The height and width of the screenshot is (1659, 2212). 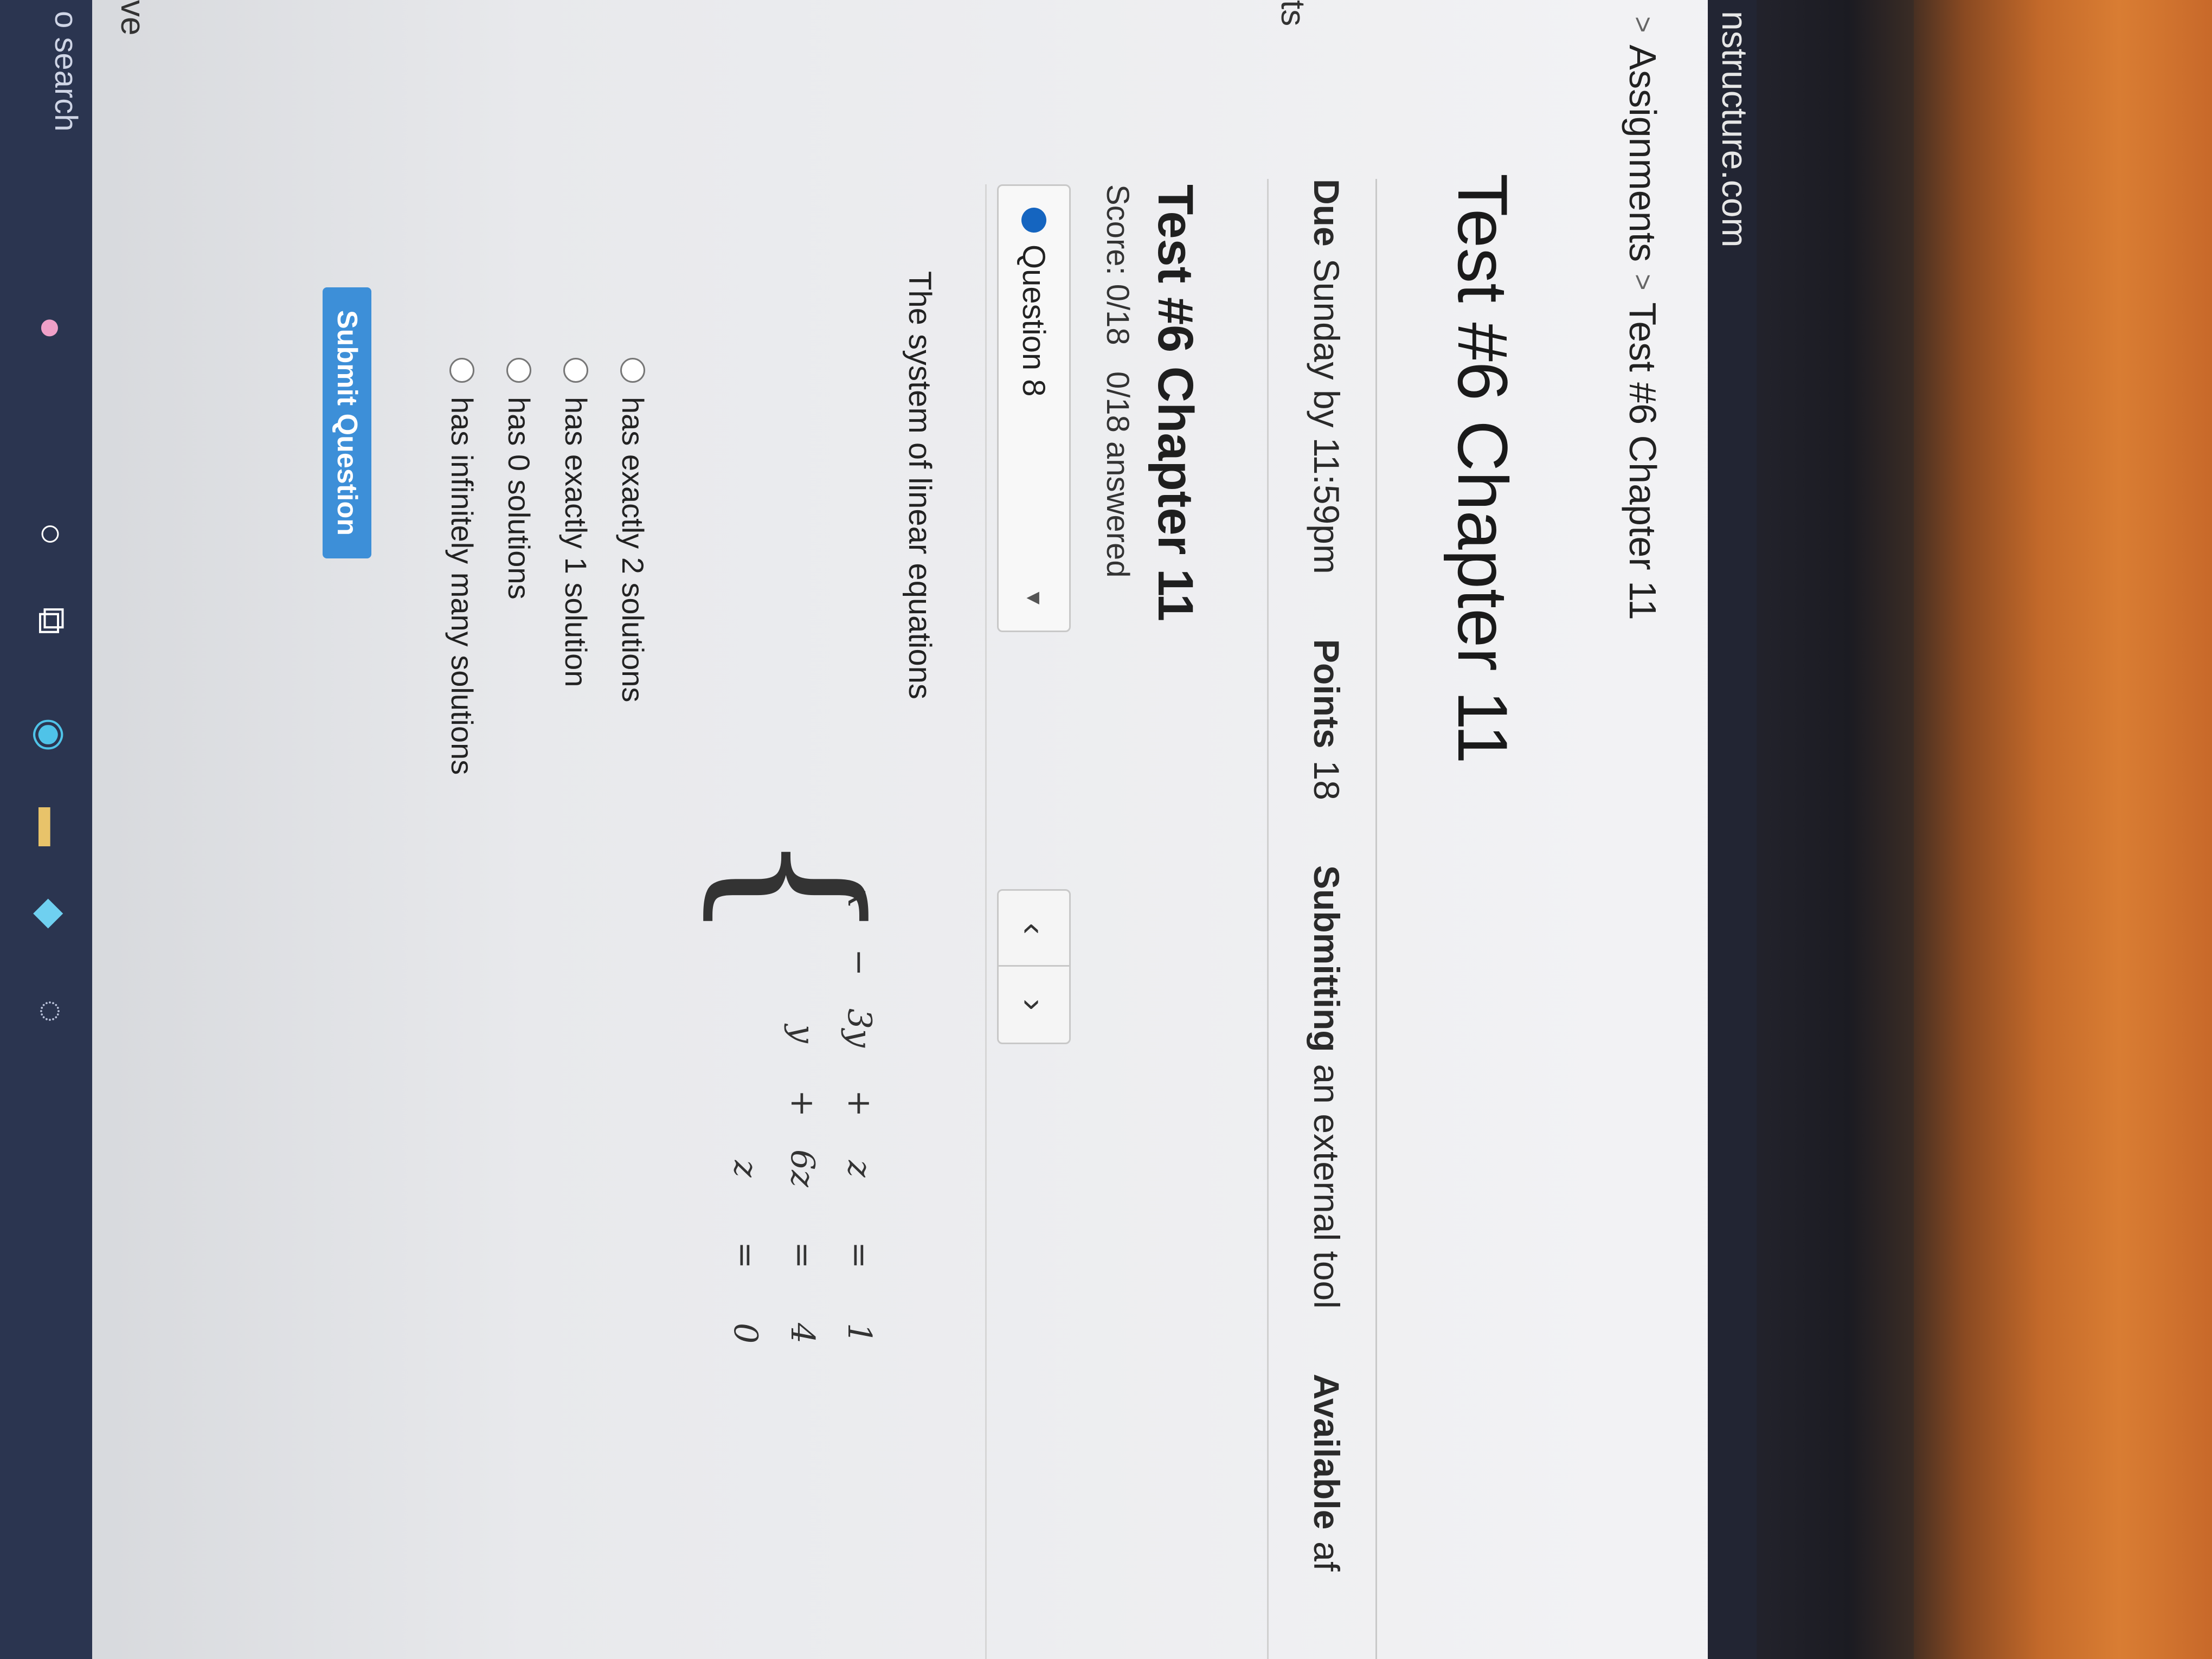 What do you see at coordinates (802, 1034) in the screenshot?
I see `eq-term: y` at bounding box center [802, 1034].